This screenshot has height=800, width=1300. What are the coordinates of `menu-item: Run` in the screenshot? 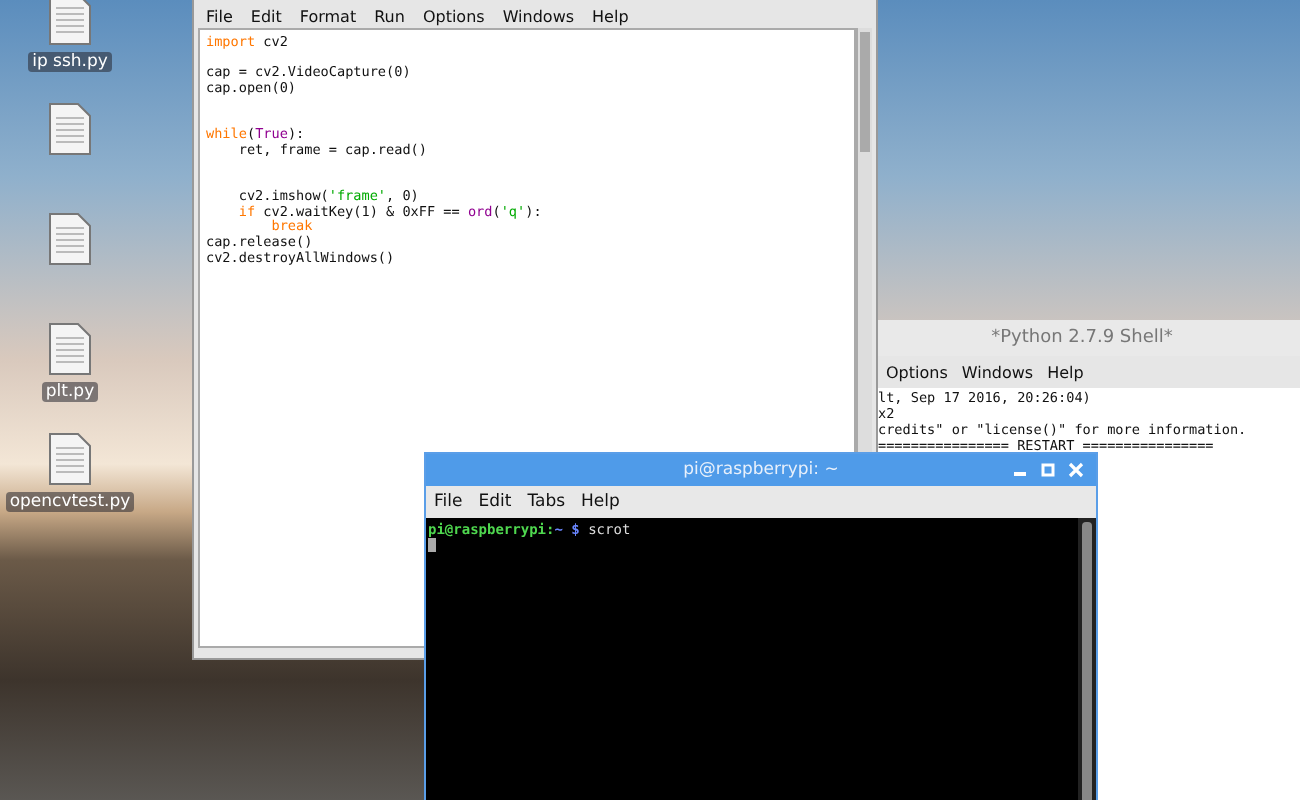 It's located at (389, 17).